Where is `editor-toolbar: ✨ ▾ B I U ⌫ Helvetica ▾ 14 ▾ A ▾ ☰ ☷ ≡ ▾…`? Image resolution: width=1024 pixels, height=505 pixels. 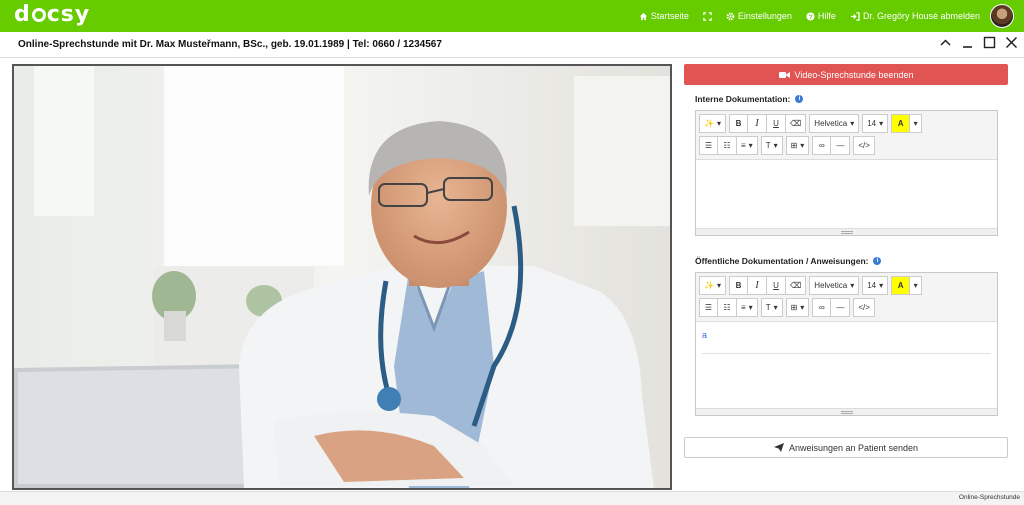 editor-toolbar: ✨ ▾ B I U ⌫ Helvetica ▾ 14 ▾ A ▾ ☰ ☷ ≡ ▾… is located at coordinates (846, 297).